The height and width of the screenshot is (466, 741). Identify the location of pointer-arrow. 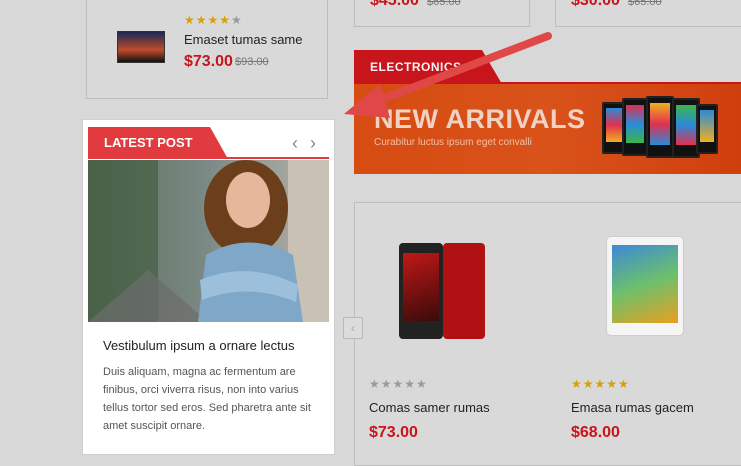
(448, 75).